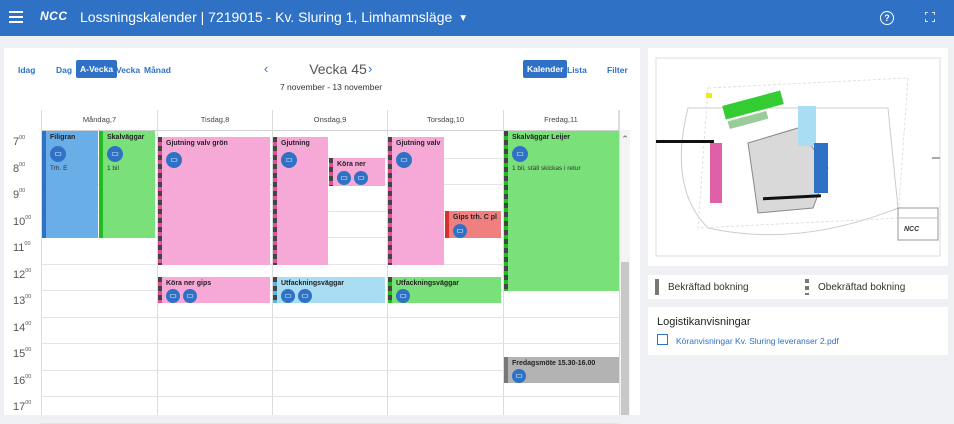 Image resolution: width=954 pixels, height=424 pixels. I want to click on view-day-button: Dag, so click(64, 70).